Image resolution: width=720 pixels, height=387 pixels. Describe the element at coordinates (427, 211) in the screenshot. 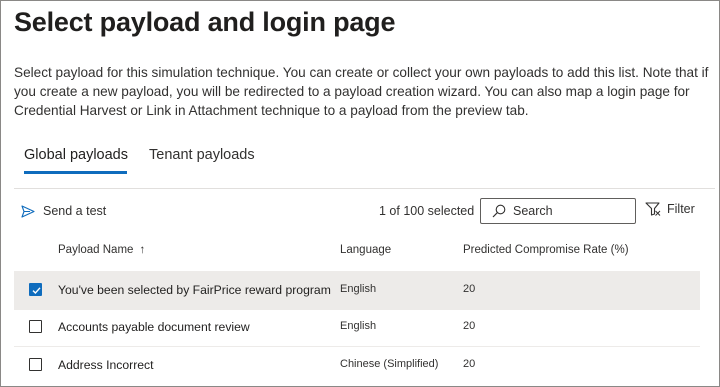

I see `selection-count: 1 of 100 selected` at that location.